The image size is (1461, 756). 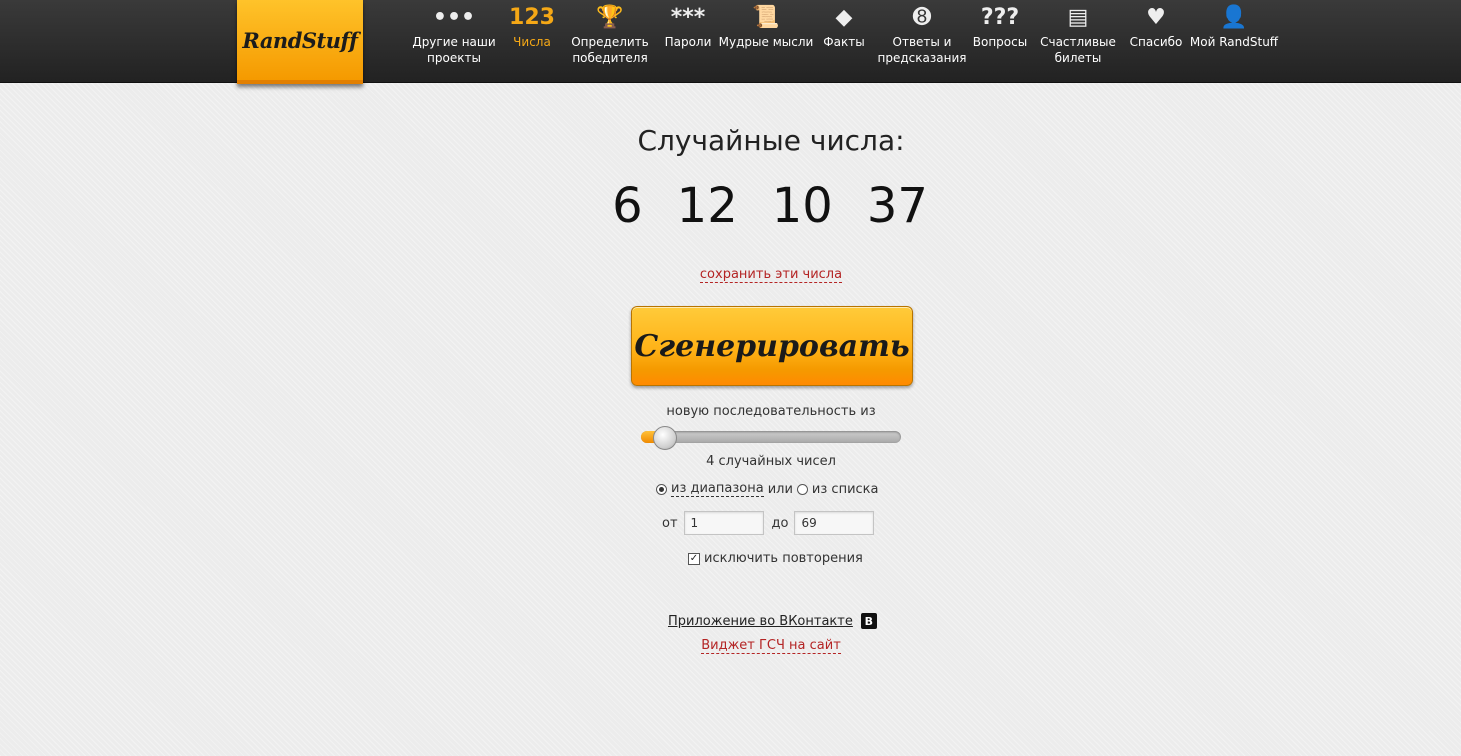 What do you see at coordinates (717, 489) in the screenshot?
I see `range-mode-label: из диапазона` at bounding box center [717, 489].